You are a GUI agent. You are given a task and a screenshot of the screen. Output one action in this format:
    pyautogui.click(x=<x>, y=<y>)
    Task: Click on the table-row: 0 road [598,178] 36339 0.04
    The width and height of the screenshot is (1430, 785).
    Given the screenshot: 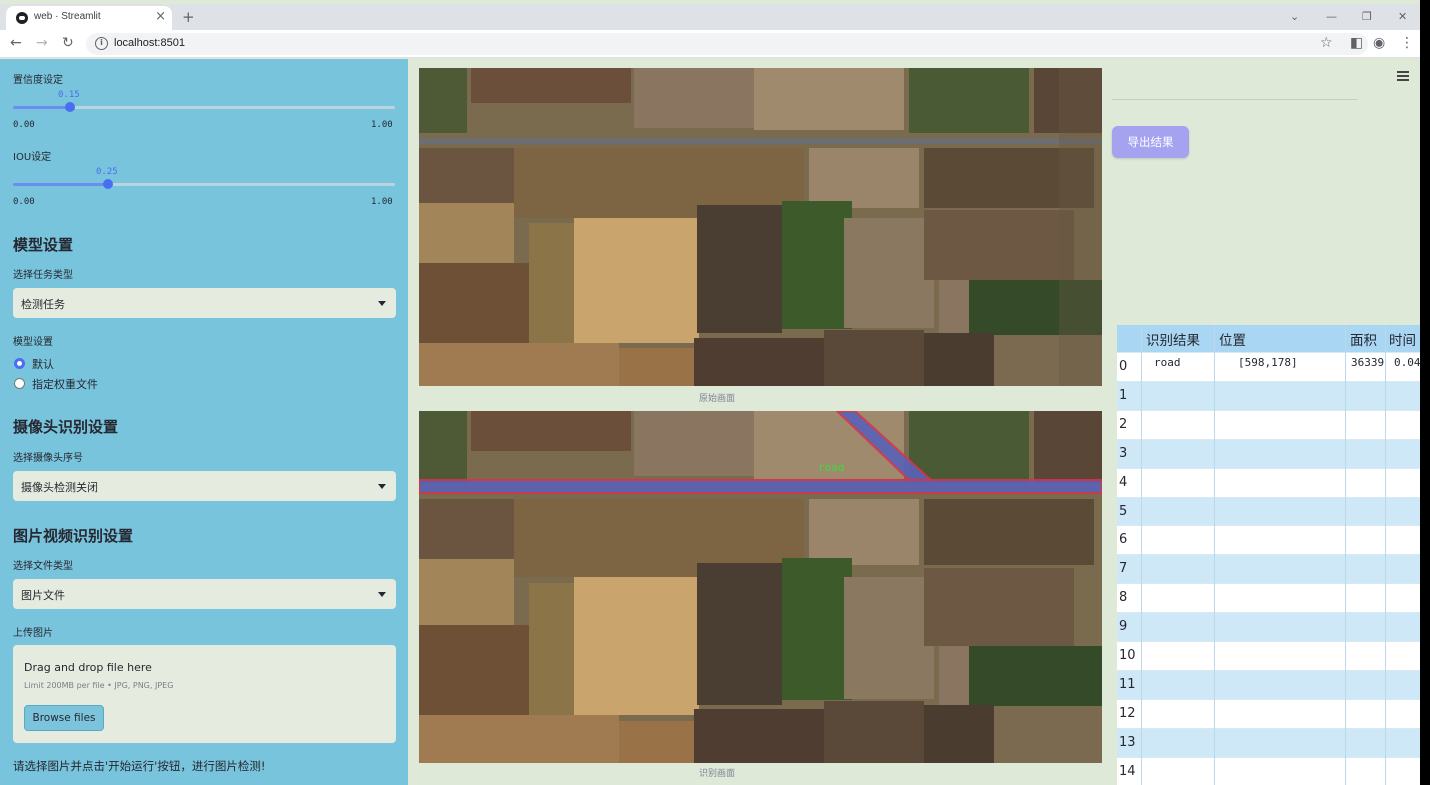 What is the action you would take?
    pyautogui.click(x=1268, y=366)
    